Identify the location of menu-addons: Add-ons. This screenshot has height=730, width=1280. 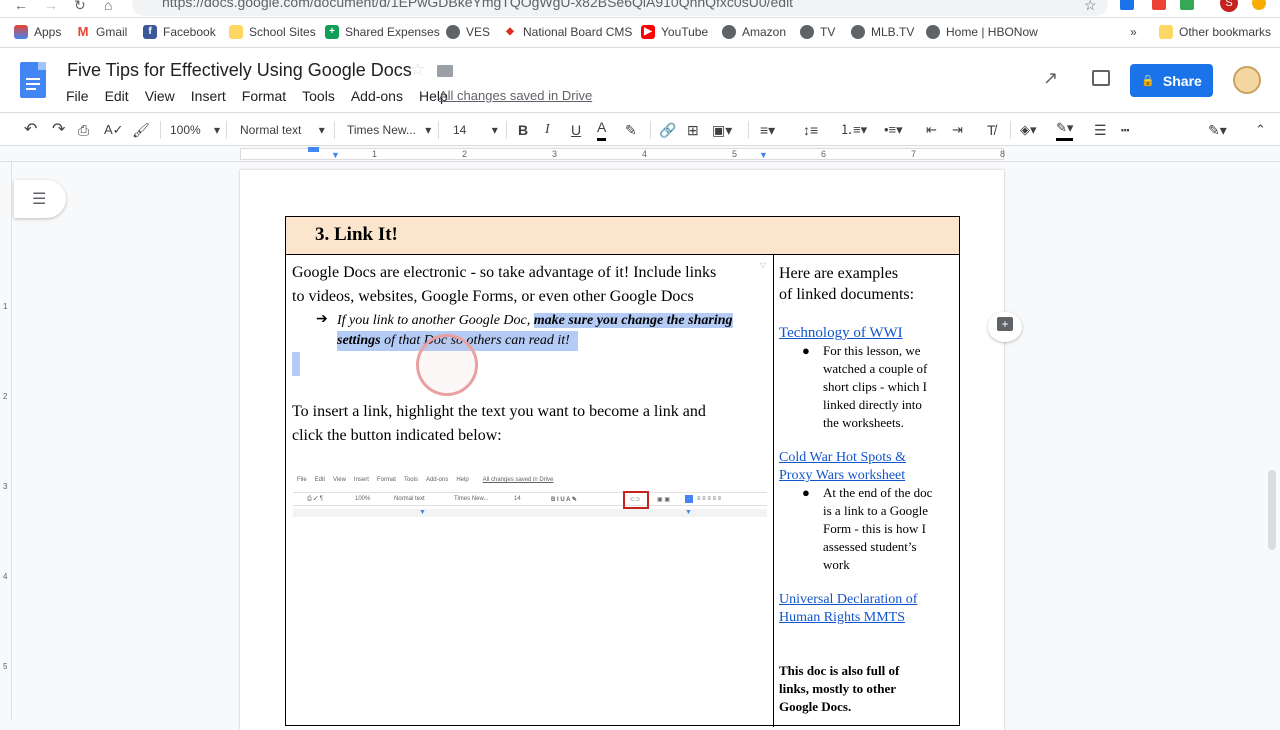
(377, 96).